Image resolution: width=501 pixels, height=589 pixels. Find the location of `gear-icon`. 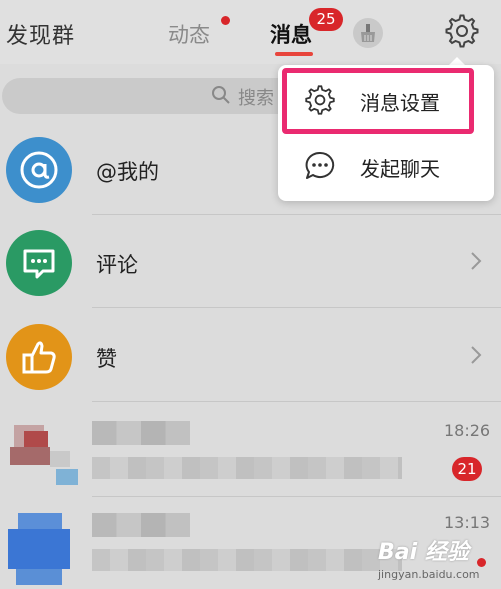

gear-icon is located at coordinates (462, 31).